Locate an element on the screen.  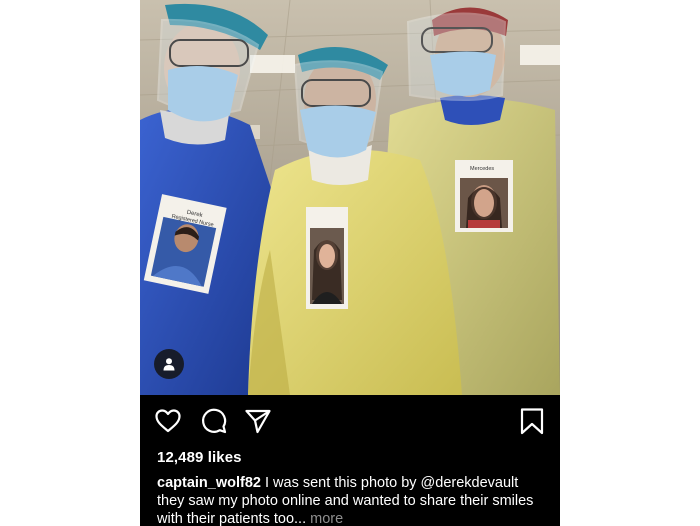
caption-more-link: more is located at coordinates (324, 518).